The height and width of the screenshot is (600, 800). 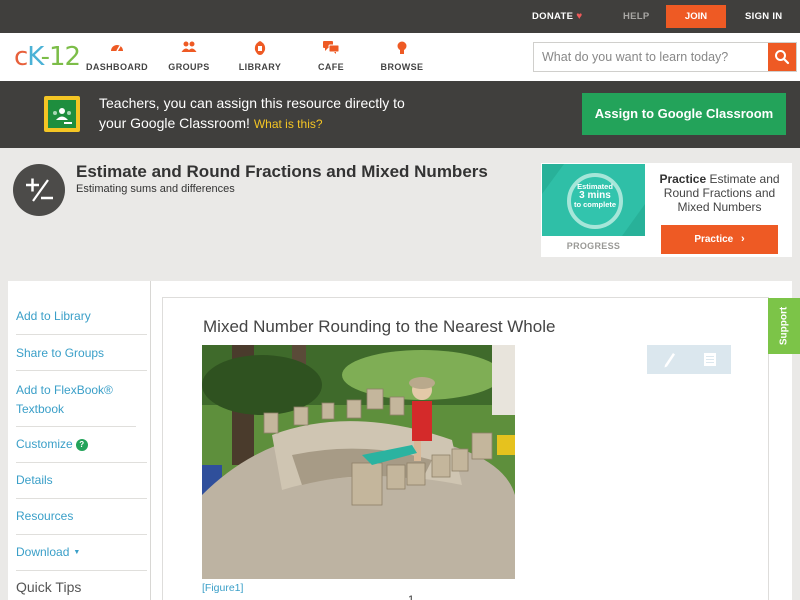 What do you see at coordinates (400, 16) in the screenshot?
I see `top-utility-bar: DONATE ♥ HELP JOIN SIGN IN` at bounding box center [400, 16].